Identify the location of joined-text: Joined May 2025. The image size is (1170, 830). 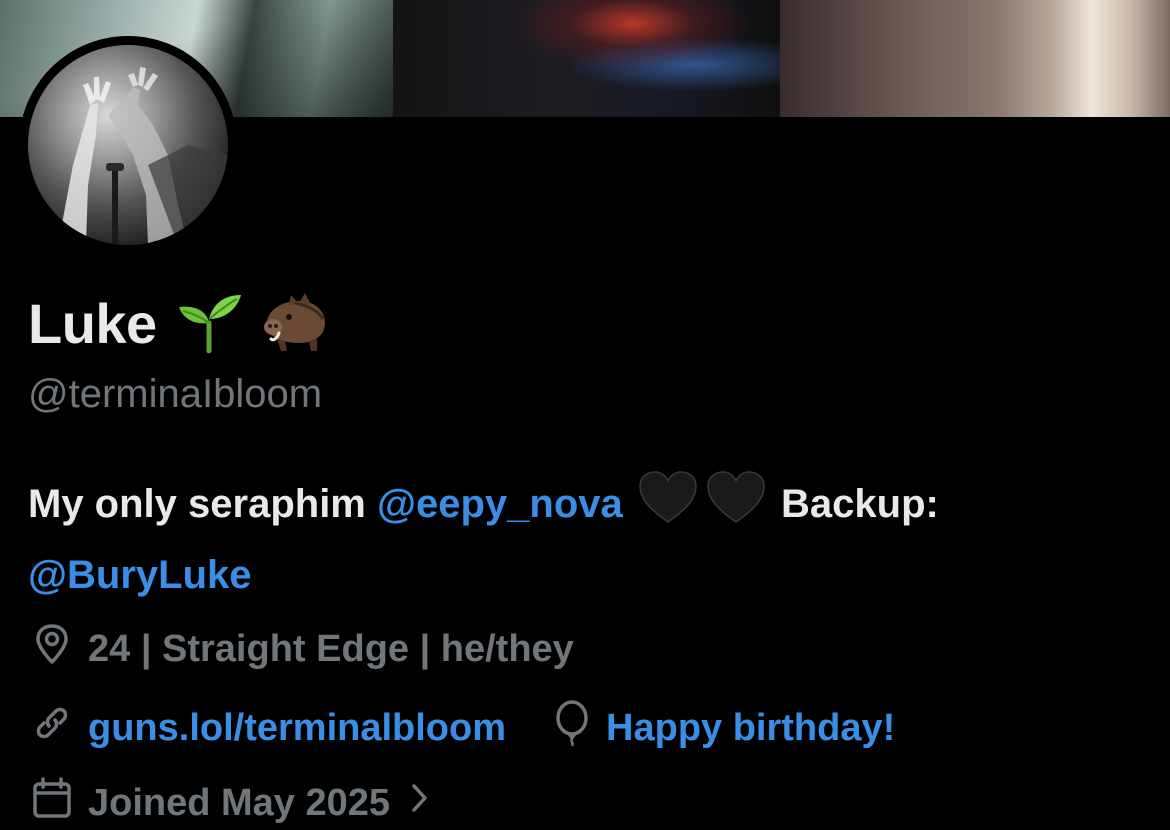
(239, 802).